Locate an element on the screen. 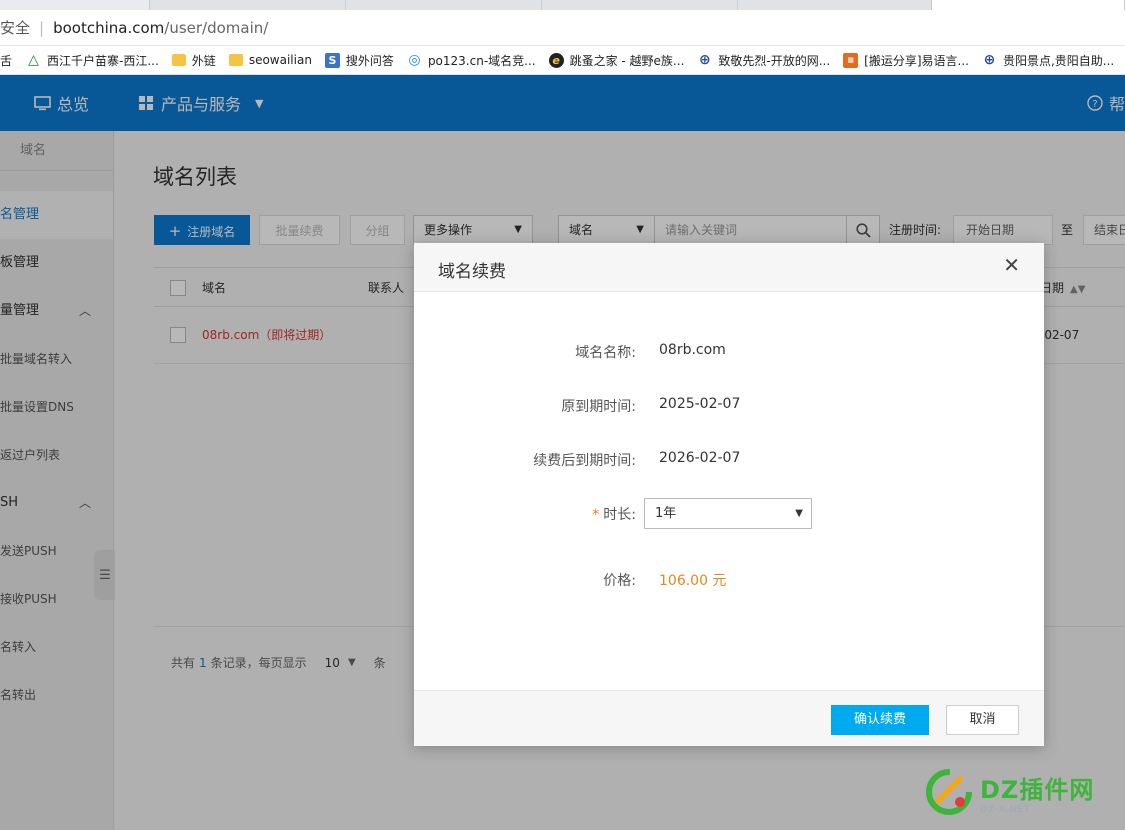 This screenshot has width=1125, height=830. field-new-expire: 续费后到期时间: 2026-02-07 is located at coordinates (729, 460).